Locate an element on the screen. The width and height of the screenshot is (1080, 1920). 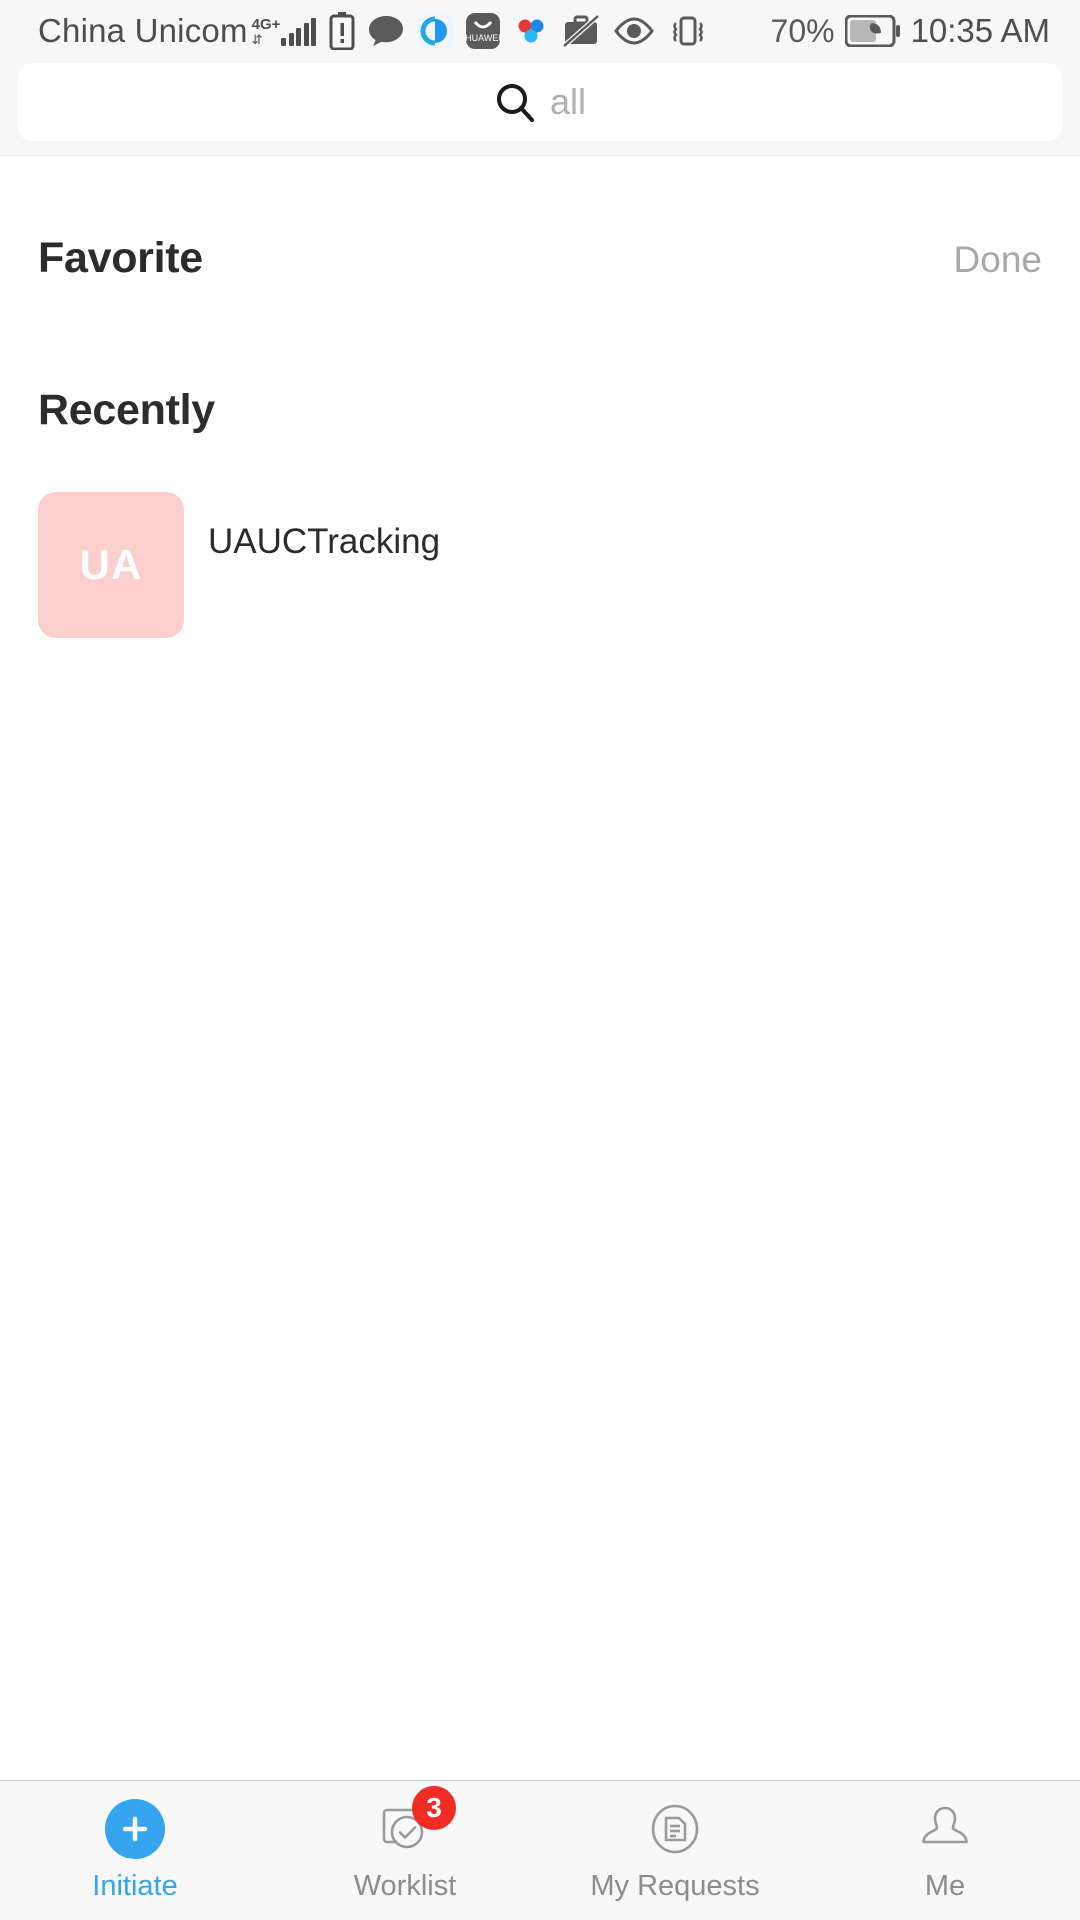
document-circle-icon is located at coordinates (675, 1829).